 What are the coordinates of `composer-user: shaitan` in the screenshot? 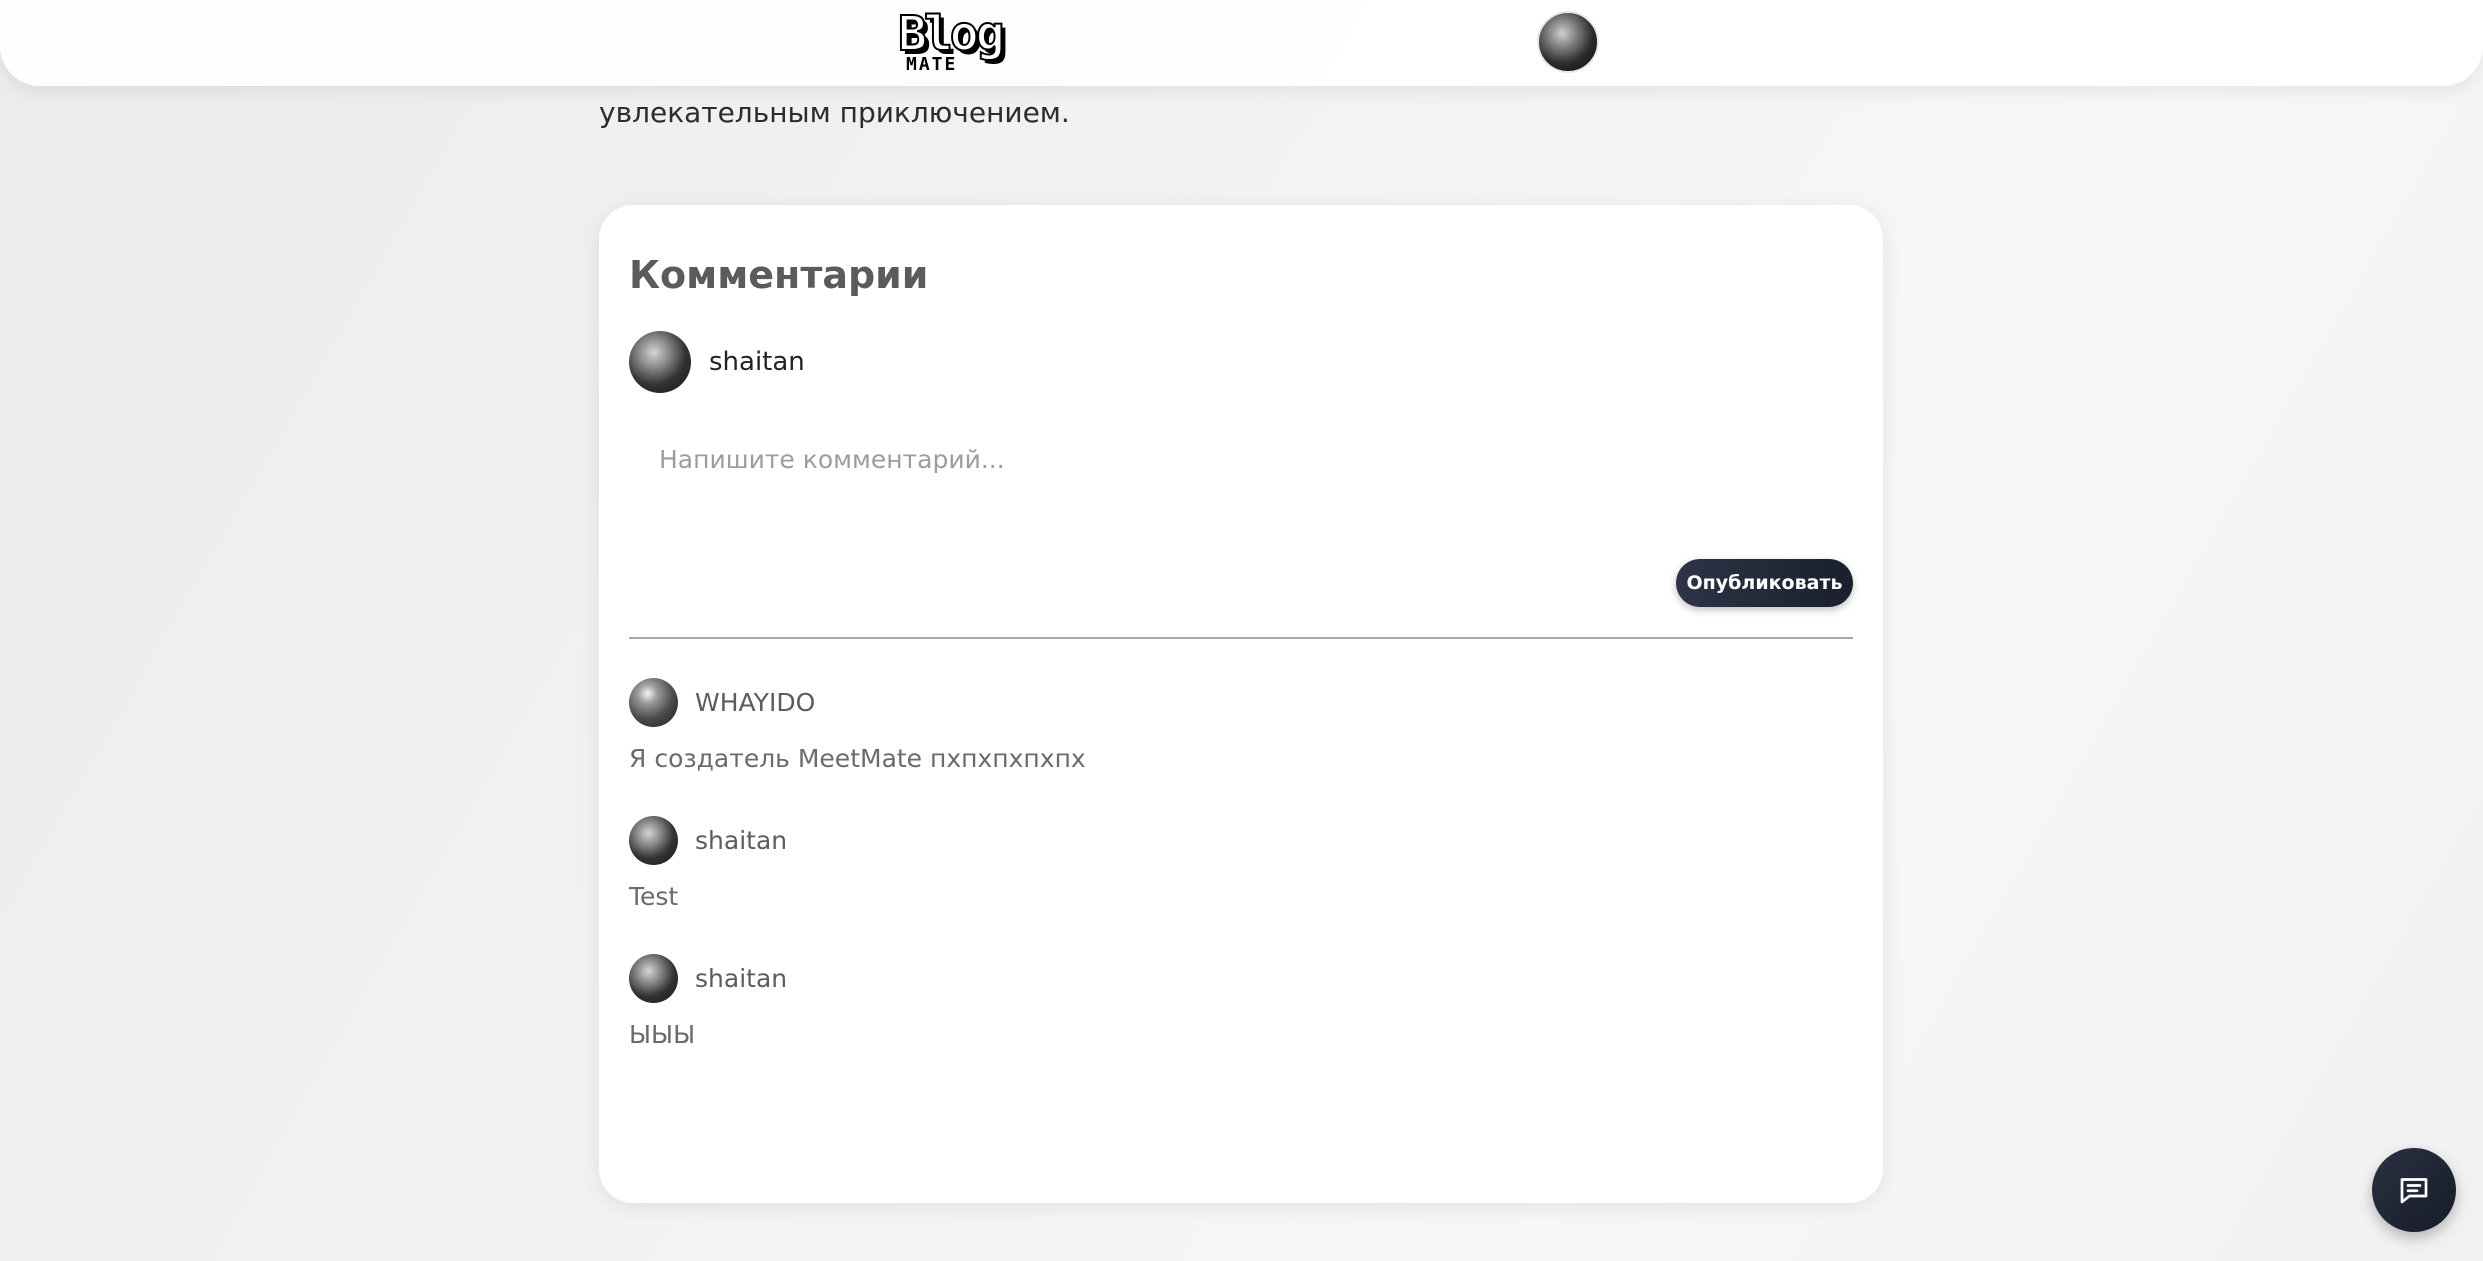 It's located at (717, 362).